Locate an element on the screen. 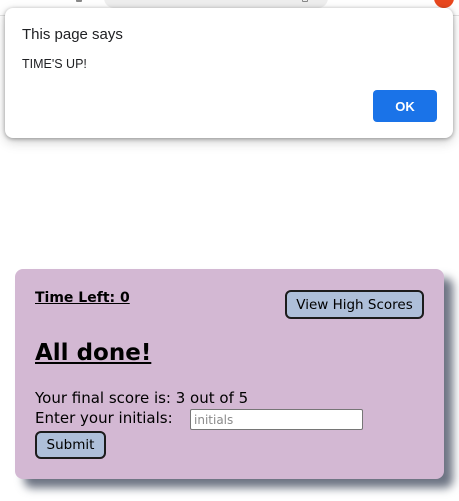 The image size is (459, 501). view-high-scores-button: View High Scores is located at coordinates (354, 304).